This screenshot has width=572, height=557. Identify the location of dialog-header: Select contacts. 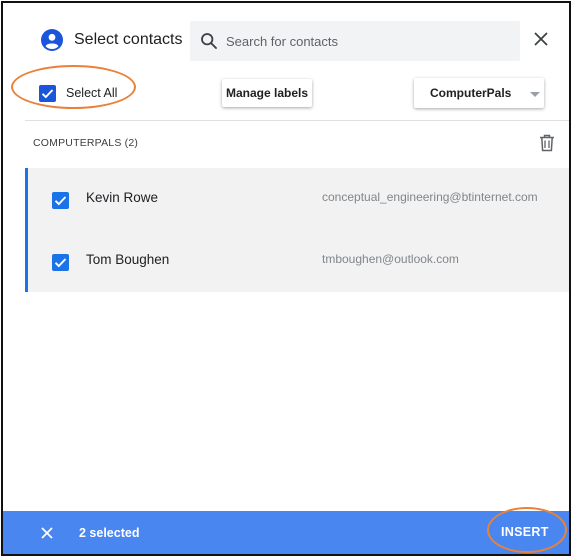
(286, 32).